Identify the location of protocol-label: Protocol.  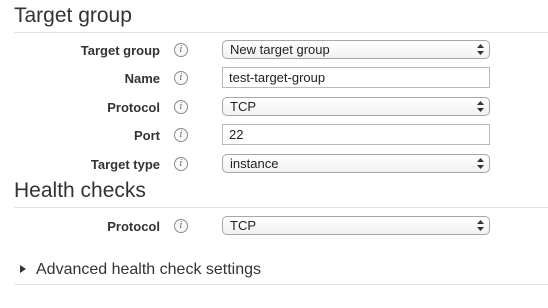
(133, 107).